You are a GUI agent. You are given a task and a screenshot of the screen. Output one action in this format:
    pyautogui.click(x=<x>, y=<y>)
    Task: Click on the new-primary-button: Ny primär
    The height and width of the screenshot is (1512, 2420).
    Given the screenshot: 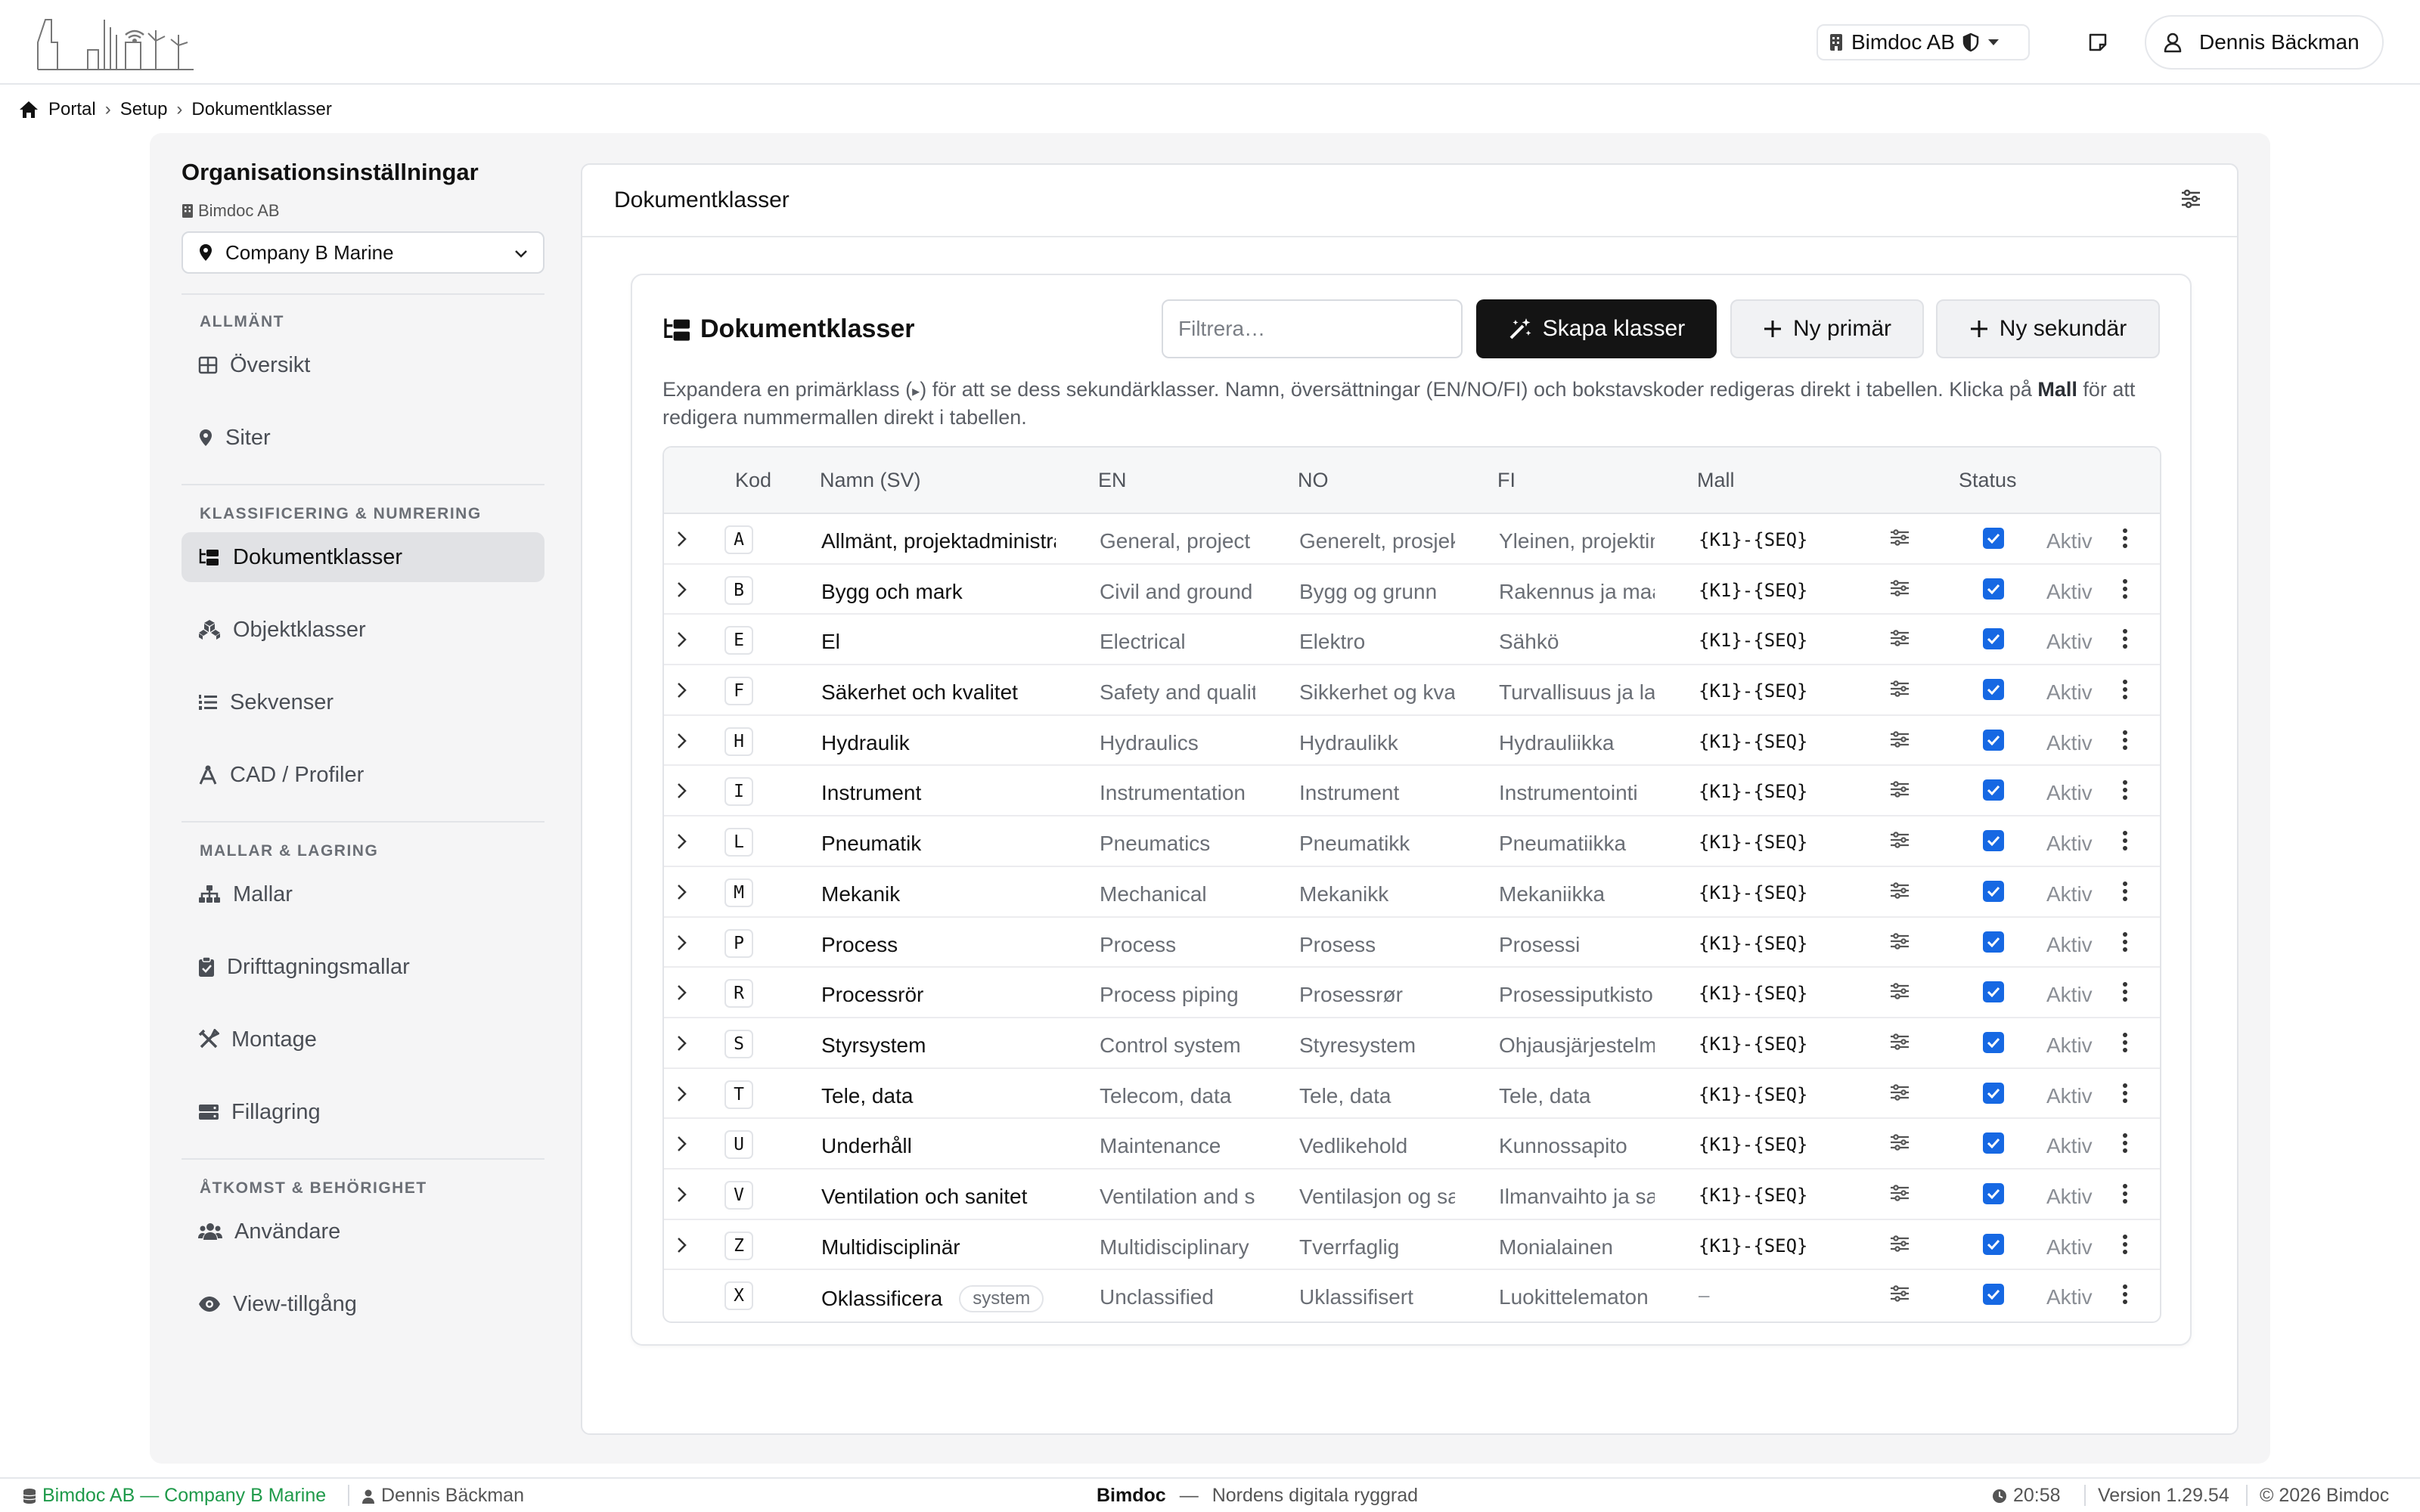 What is the action you would take?
    pyautogui.click(x=1827, y=328)
    